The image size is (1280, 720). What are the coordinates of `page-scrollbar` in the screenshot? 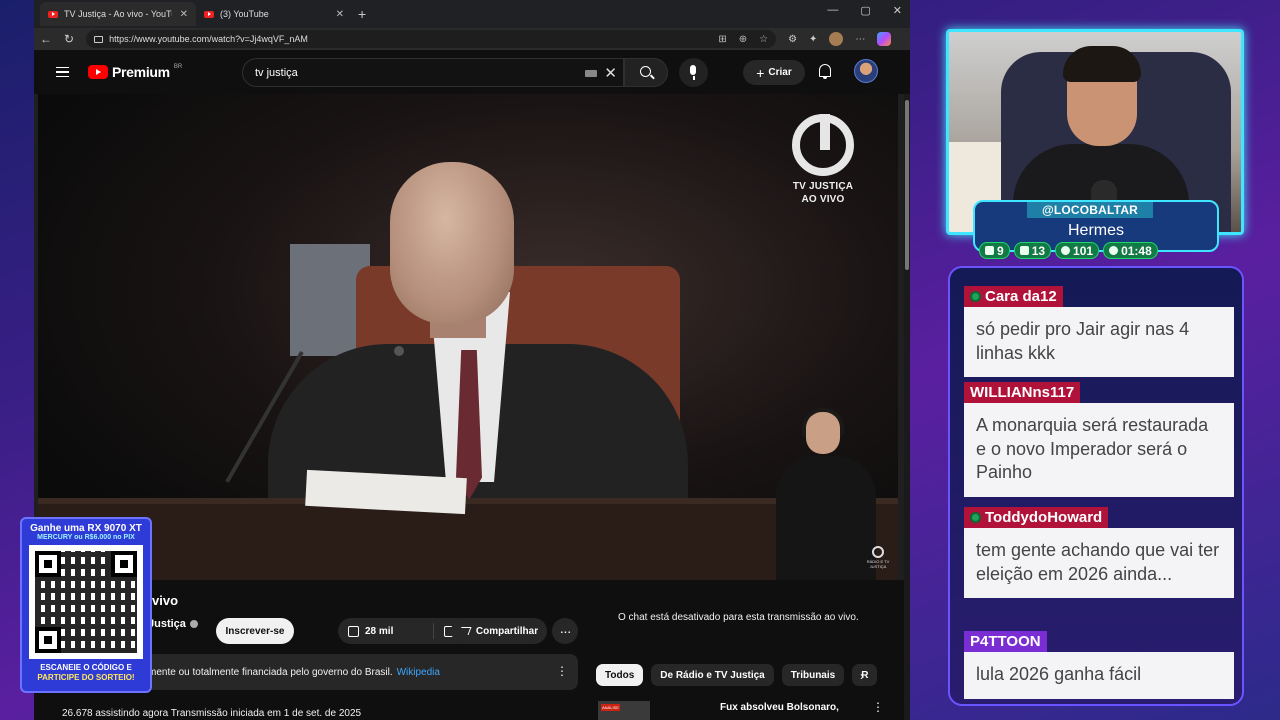 It's located at (907, 407).